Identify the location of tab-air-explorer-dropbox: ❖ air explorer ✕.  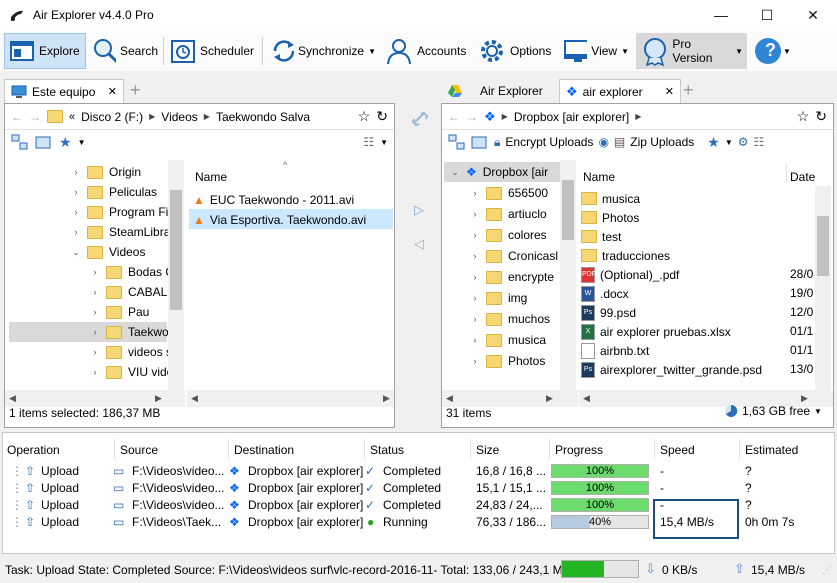
(620, 91).